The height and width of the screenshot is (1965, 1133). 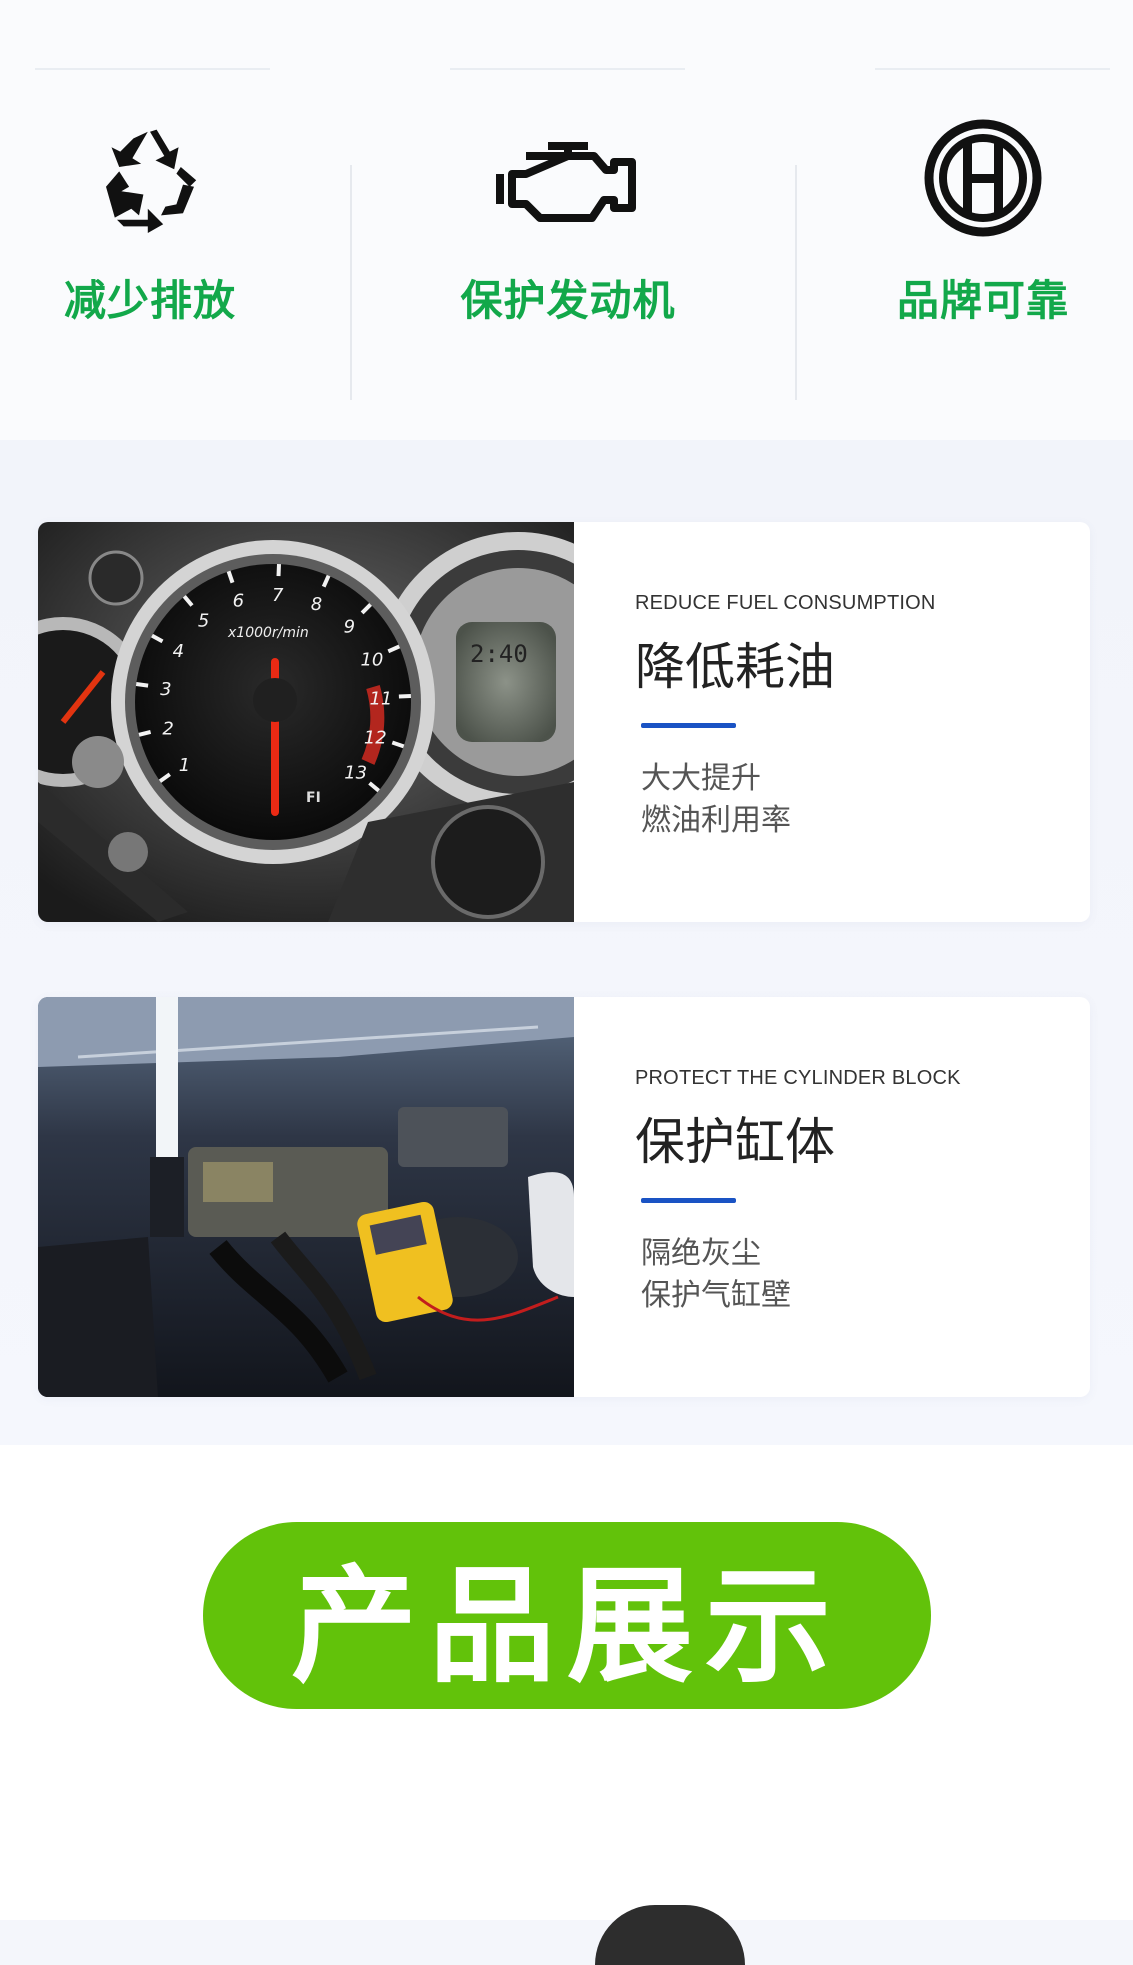 What do you see at coordinates (701, 1253) in the screenshot?
I see `description-line: 隔绝灰尘` at bounding box center [701, 1253].